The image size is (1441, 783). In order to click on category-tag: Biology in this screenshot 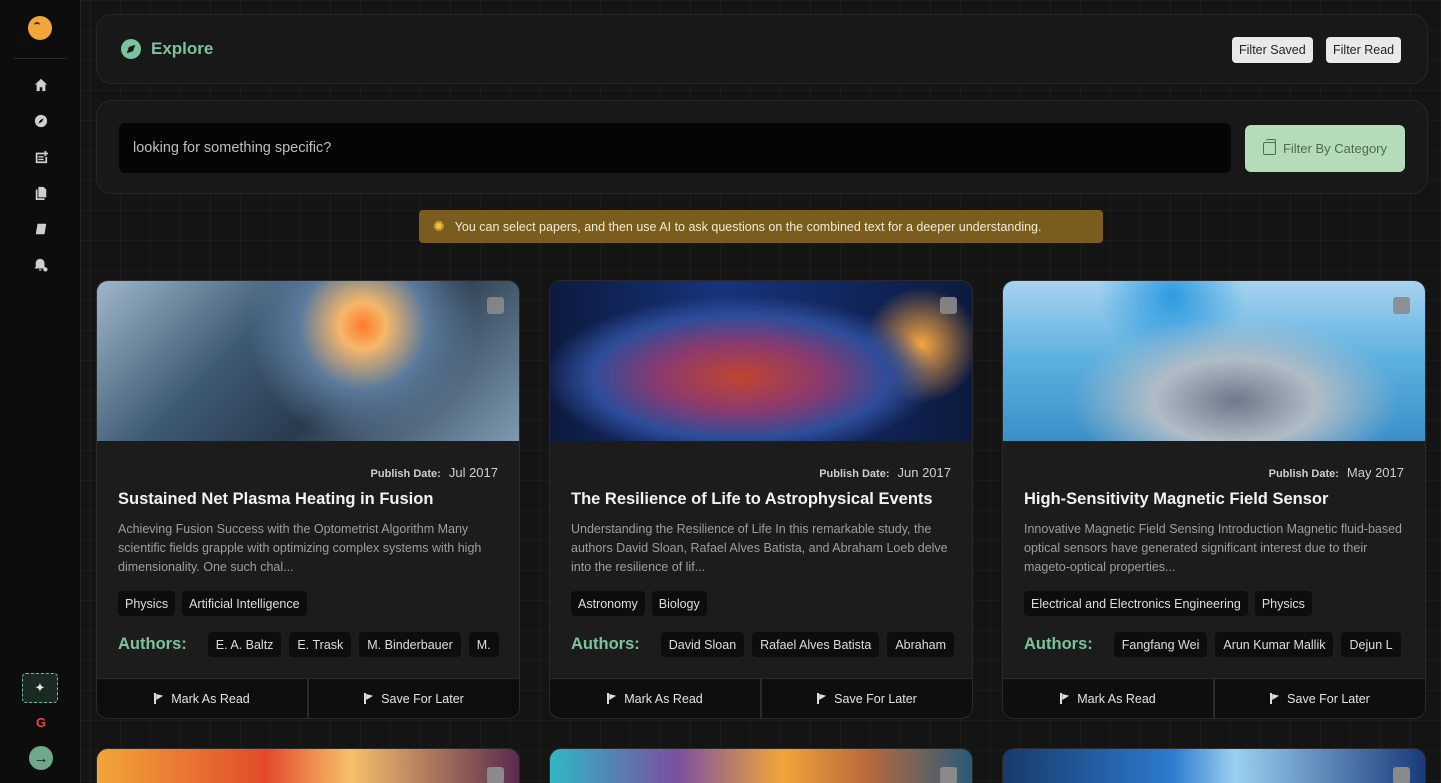, I will do `click(679, 603)`.